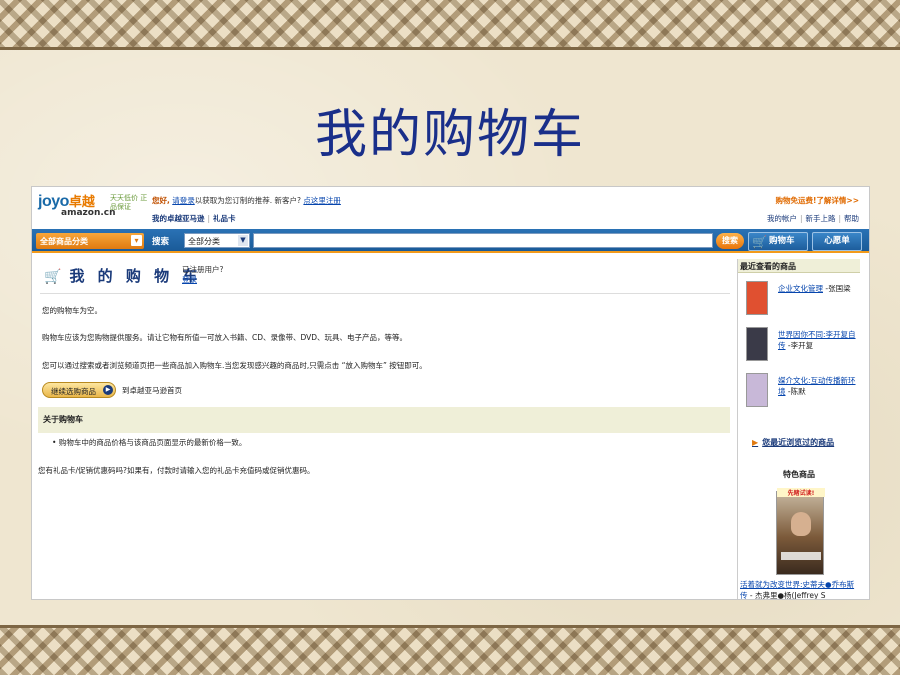  I want to click on gift-card-link: 礼品卡, so click(224, 218).